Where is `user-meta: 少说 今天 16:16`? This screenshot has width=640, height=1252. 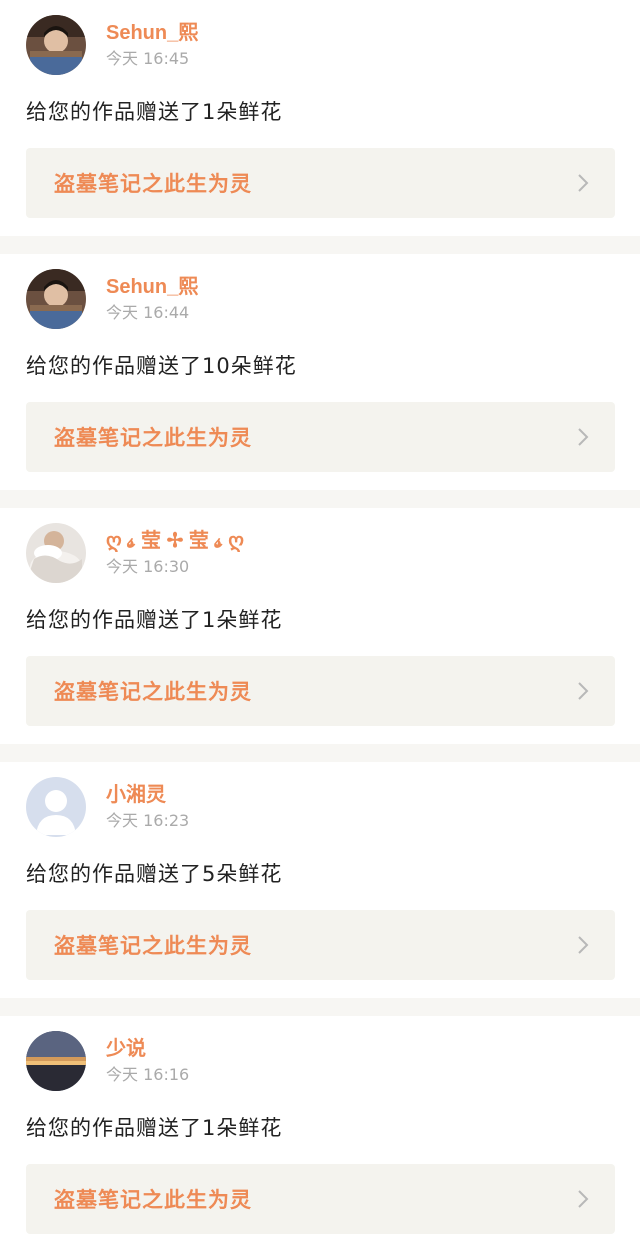 user-meta: 少说 今天 16:16 is located at coordinates (147, 1061).